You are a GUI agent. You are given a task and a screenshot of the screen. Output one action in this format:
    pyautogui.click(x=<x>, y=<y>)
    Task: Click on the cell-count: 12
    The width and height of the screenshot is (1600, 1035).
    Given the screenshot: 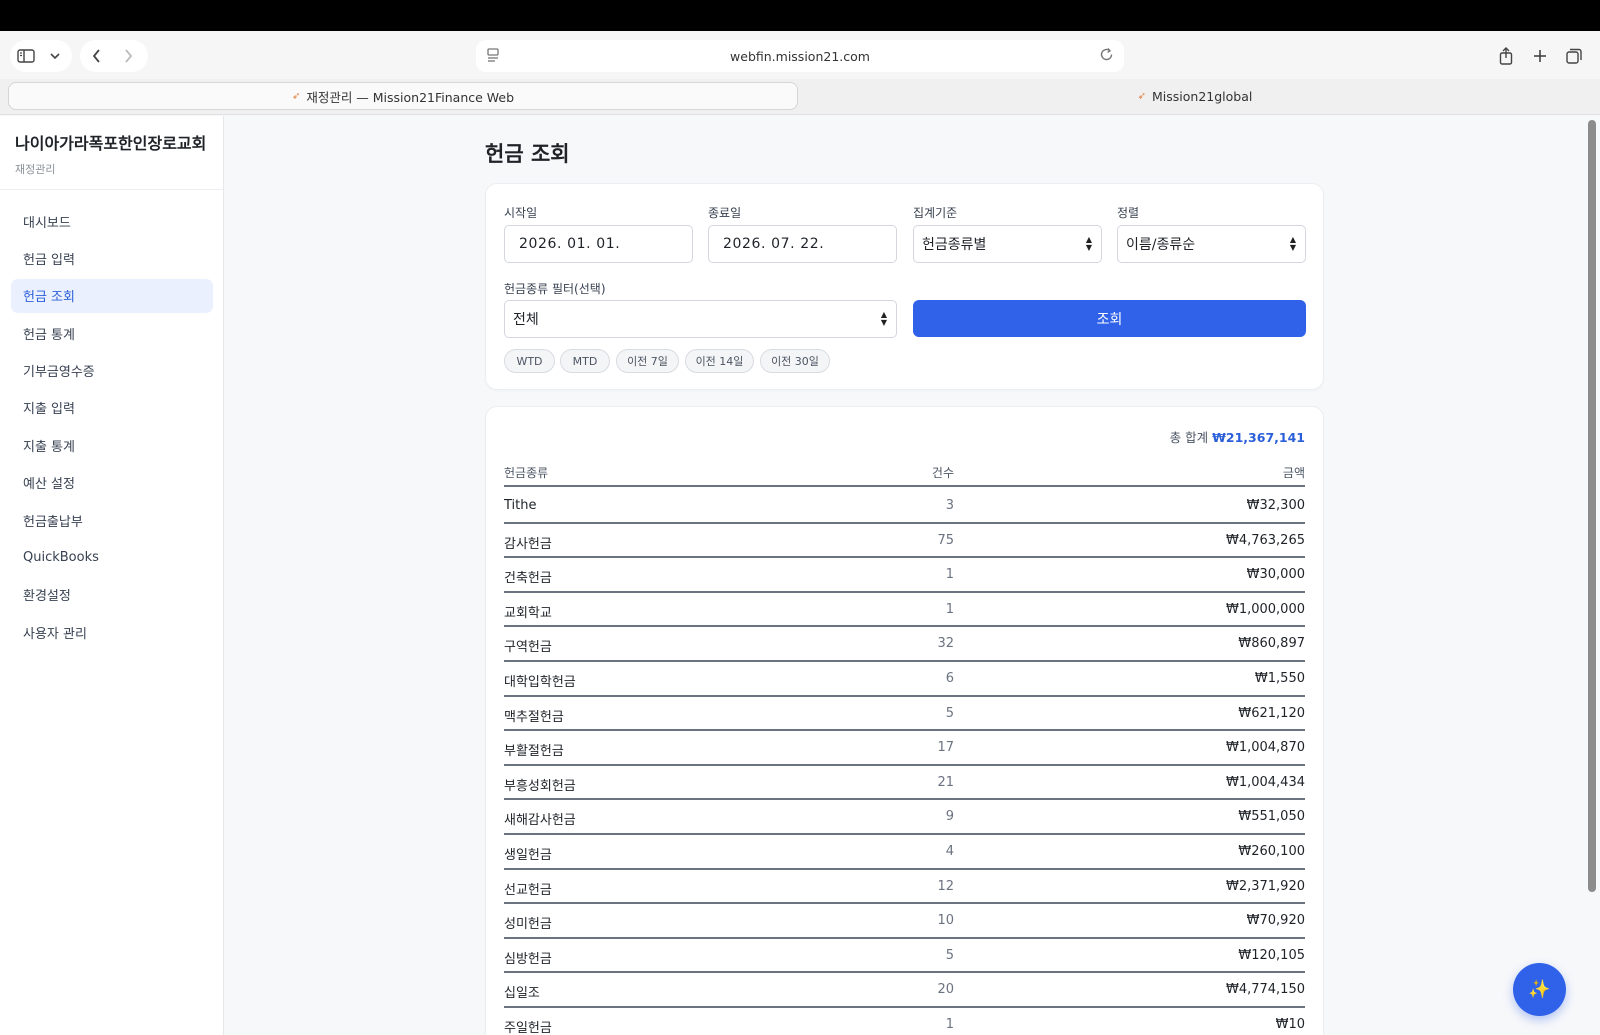 What is the action you would take?
    pyautogui.click(x=945, y=886)
    